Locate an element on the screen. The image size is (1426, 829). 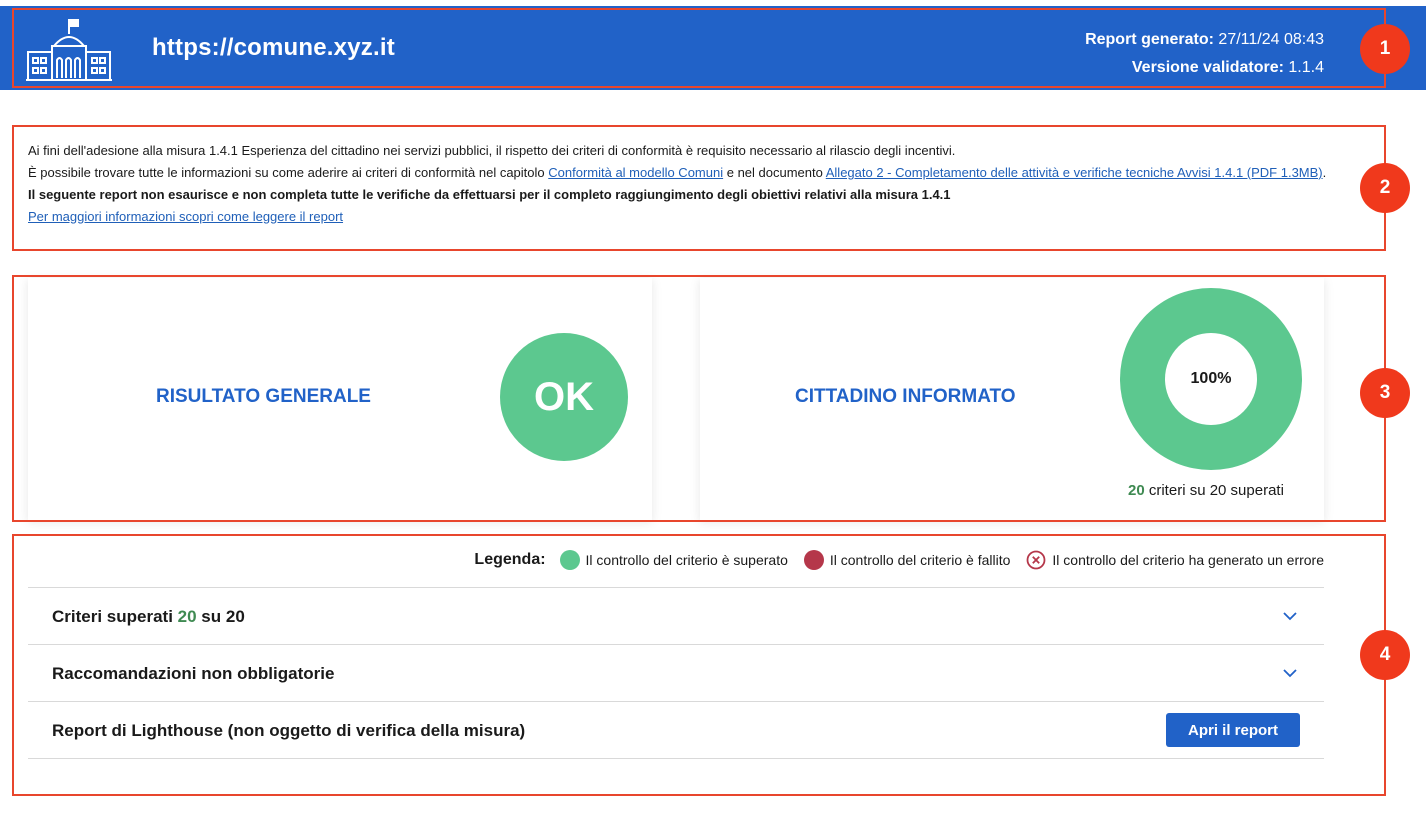
annotation-number-3: 3 is located at coordinates (1385, 393).